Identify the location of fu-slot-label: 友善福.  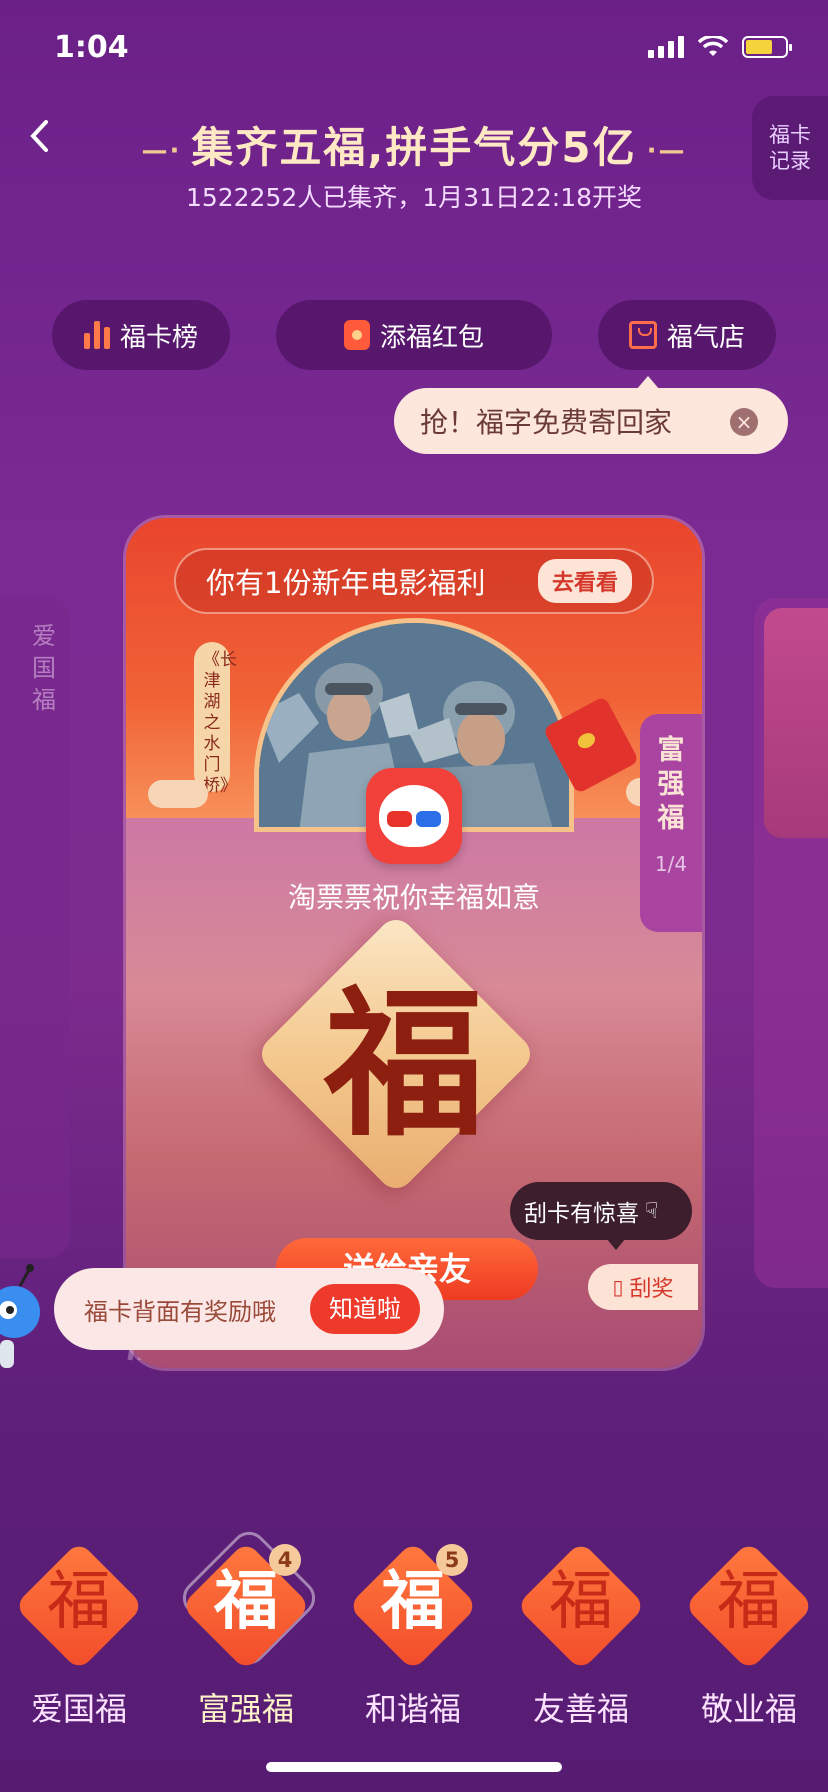
(580, 1709).